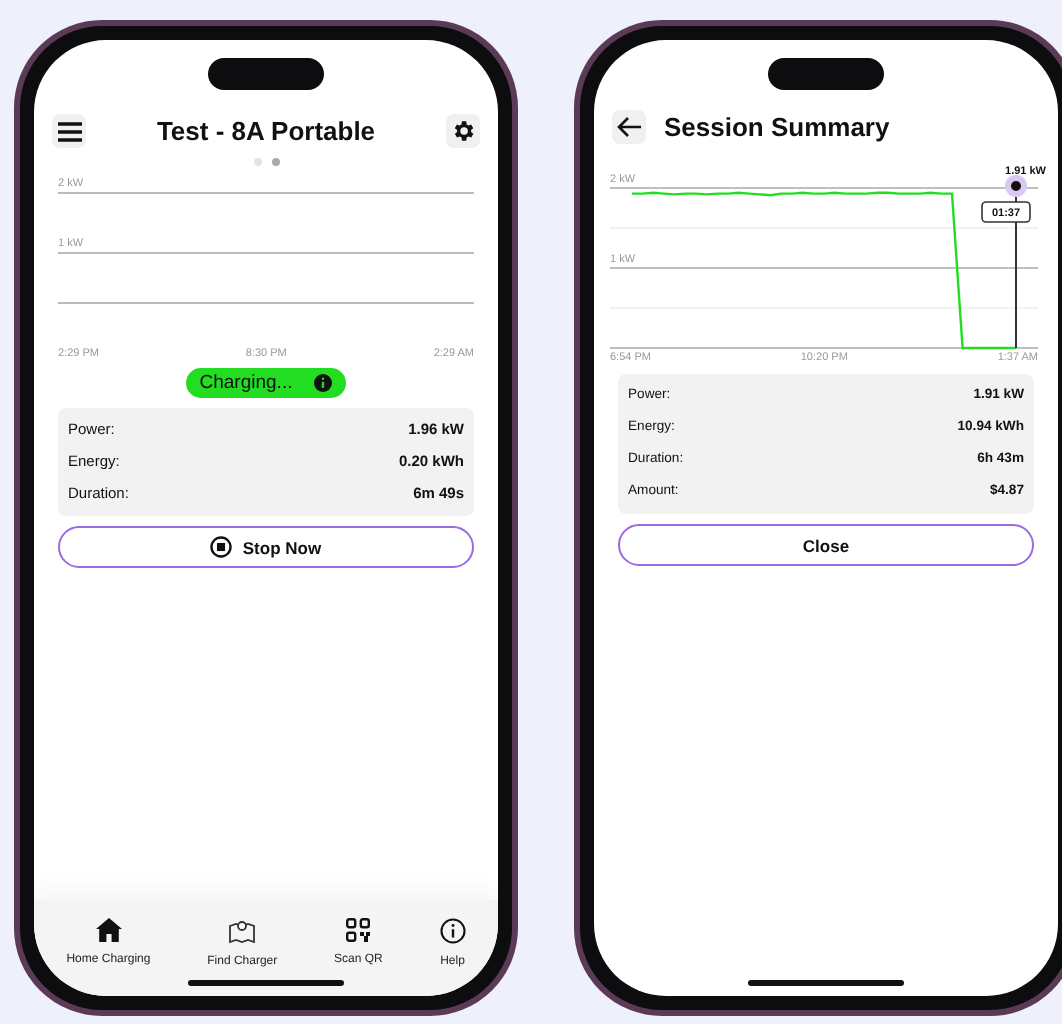  What do you see at coordinates (266, 547) in the screenshot?
I see `stop-button: Stop Now` at bounding box center [266, 547].